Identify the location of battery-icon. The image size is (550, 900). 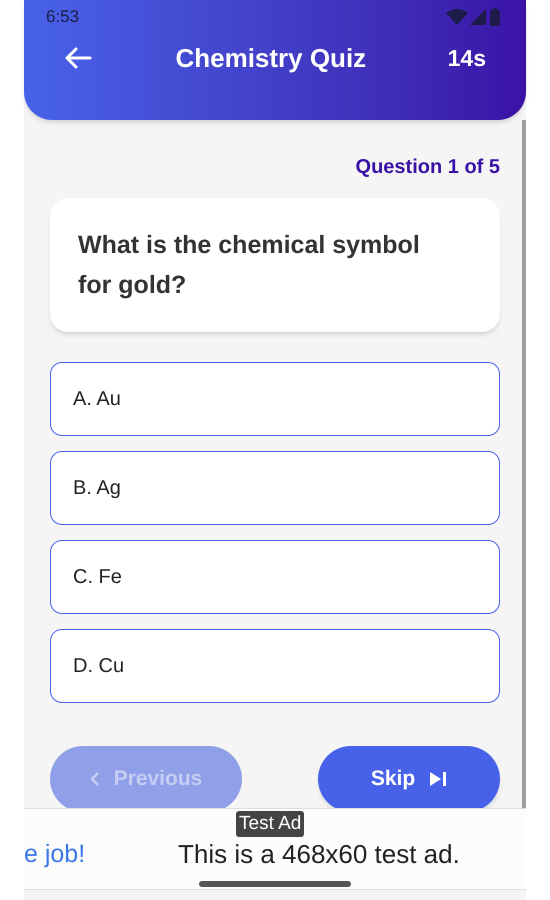
(495, 17).